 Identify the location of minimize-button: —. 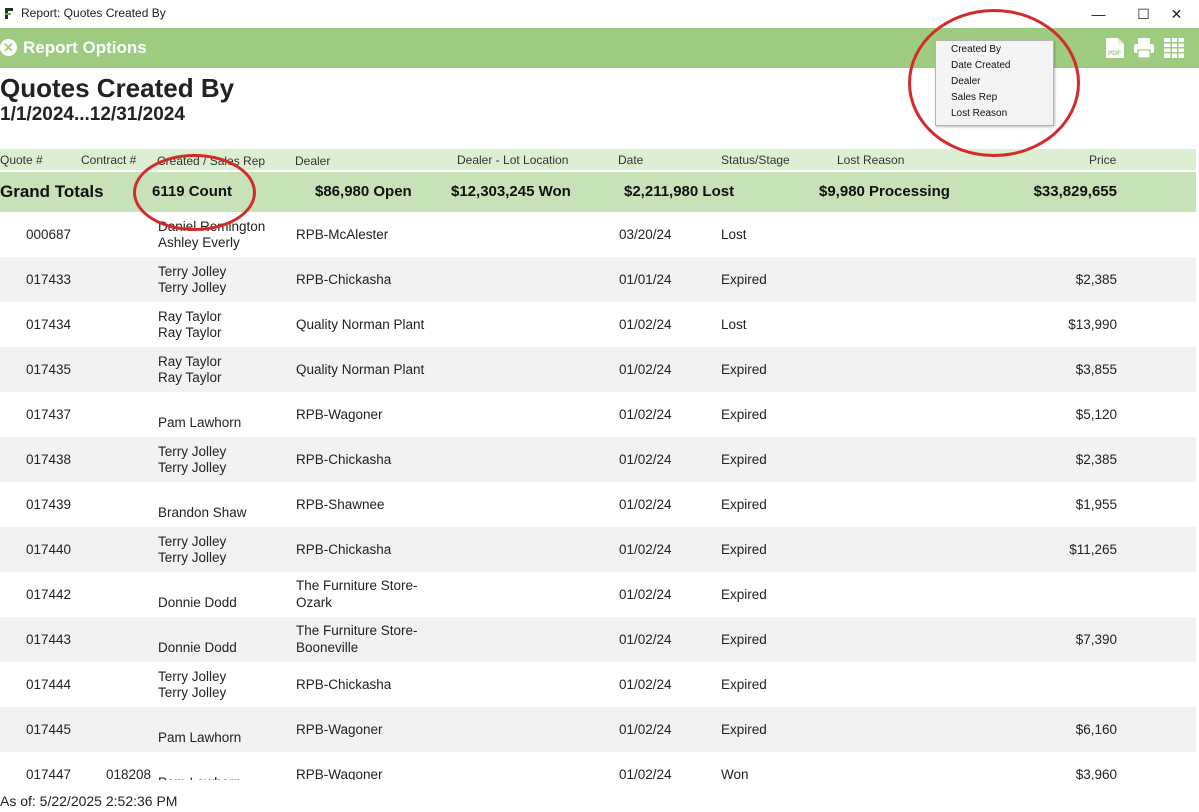
(1098, 14).